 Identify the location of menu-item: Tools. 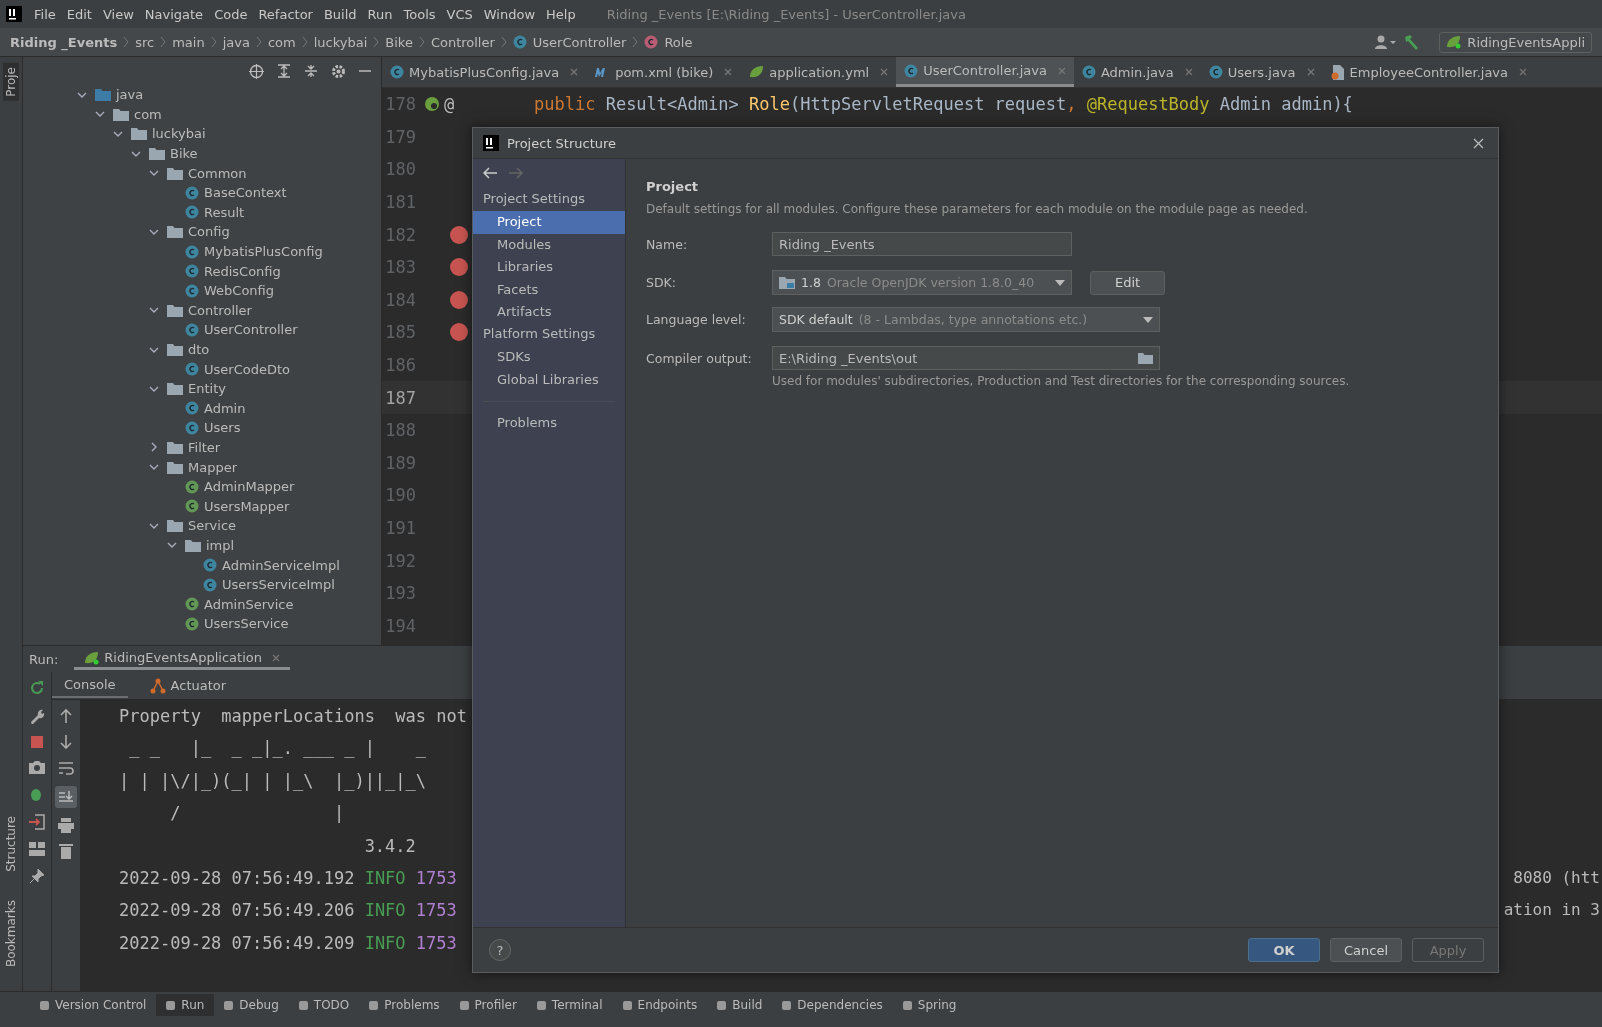
(423, 14).